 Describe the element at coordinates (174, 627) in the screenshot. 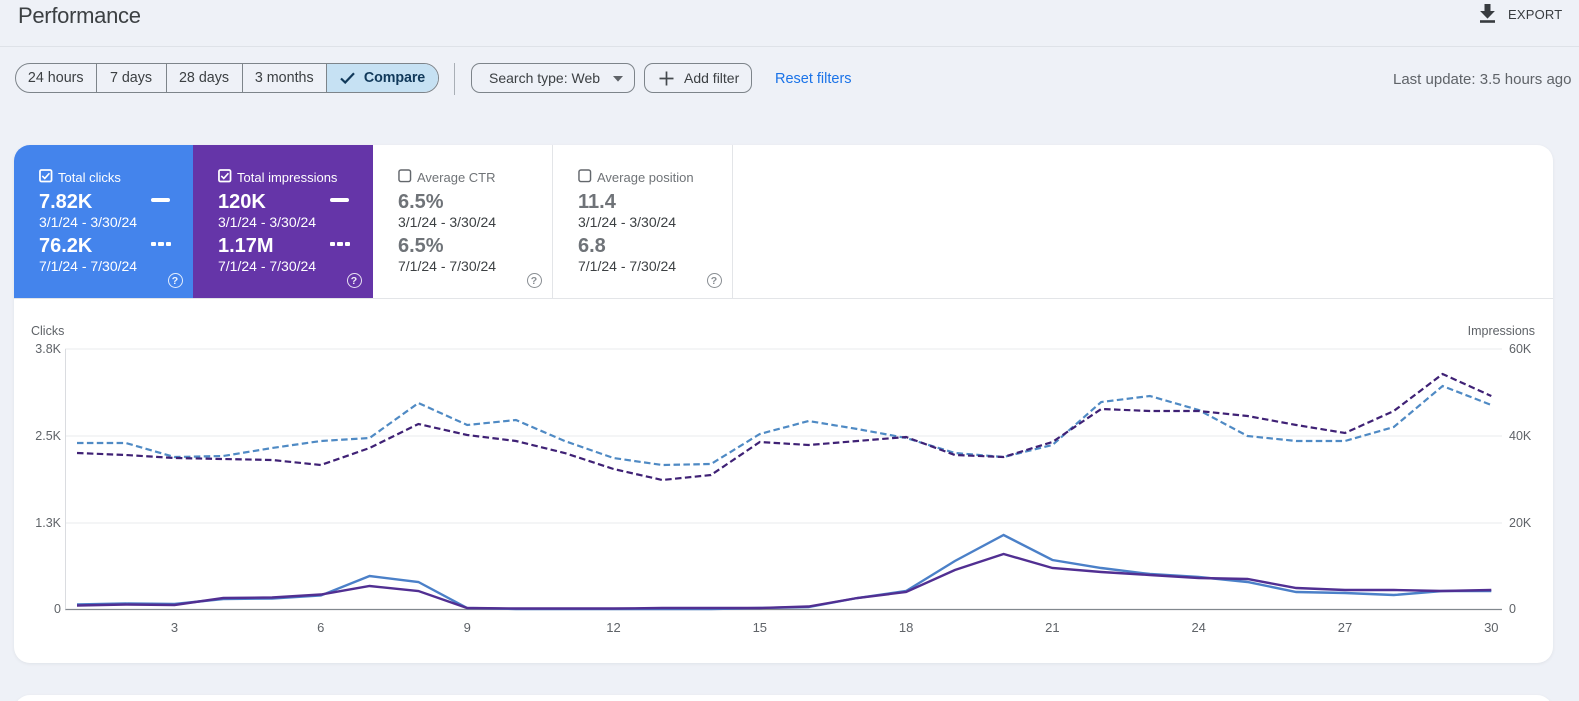

I see `svg-text: 3` at that location.